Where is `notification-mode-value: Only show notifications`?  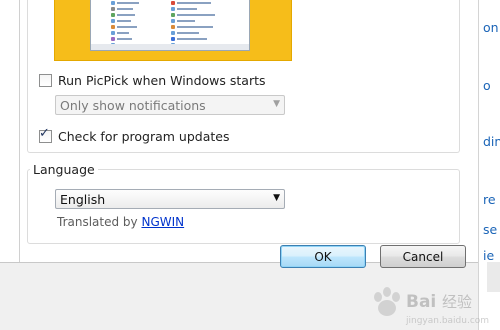 notification-mode-value: Only show notifications is located at coordinates (133, 105).